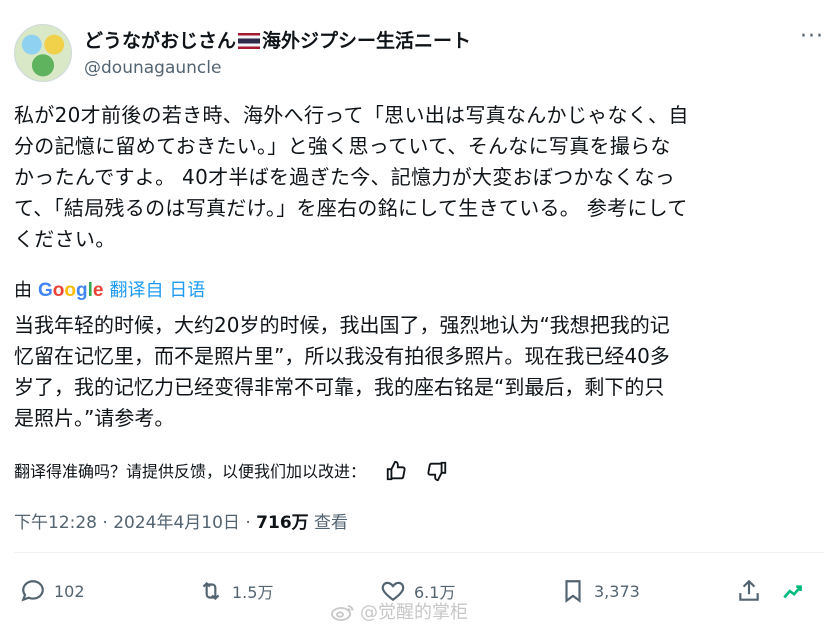  Describe the element at coordinates (617, 591) in the screenshot. I see `bookmark-count: 3,373` at that location.